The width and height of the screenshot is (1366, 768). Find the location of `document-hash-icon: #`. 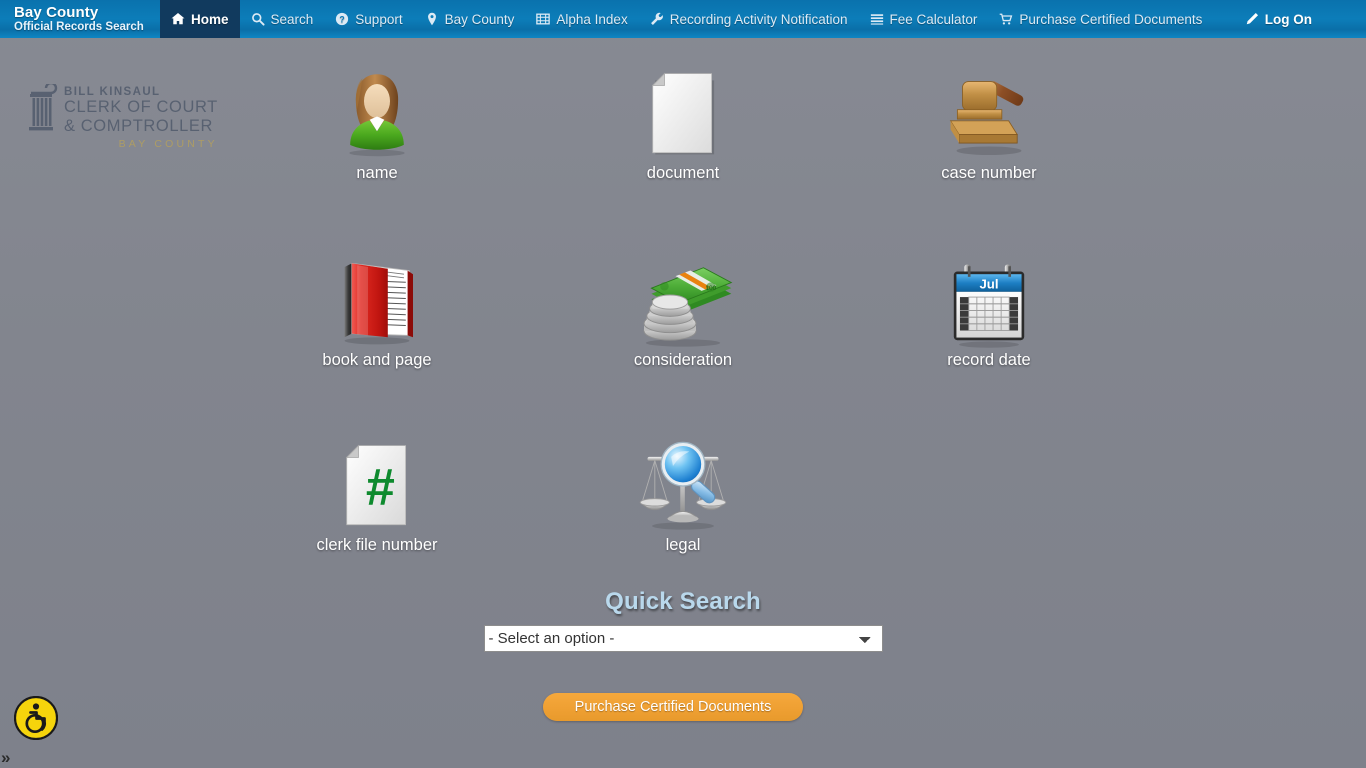

document-hash-icon: # is located at coordinates (377, 480).